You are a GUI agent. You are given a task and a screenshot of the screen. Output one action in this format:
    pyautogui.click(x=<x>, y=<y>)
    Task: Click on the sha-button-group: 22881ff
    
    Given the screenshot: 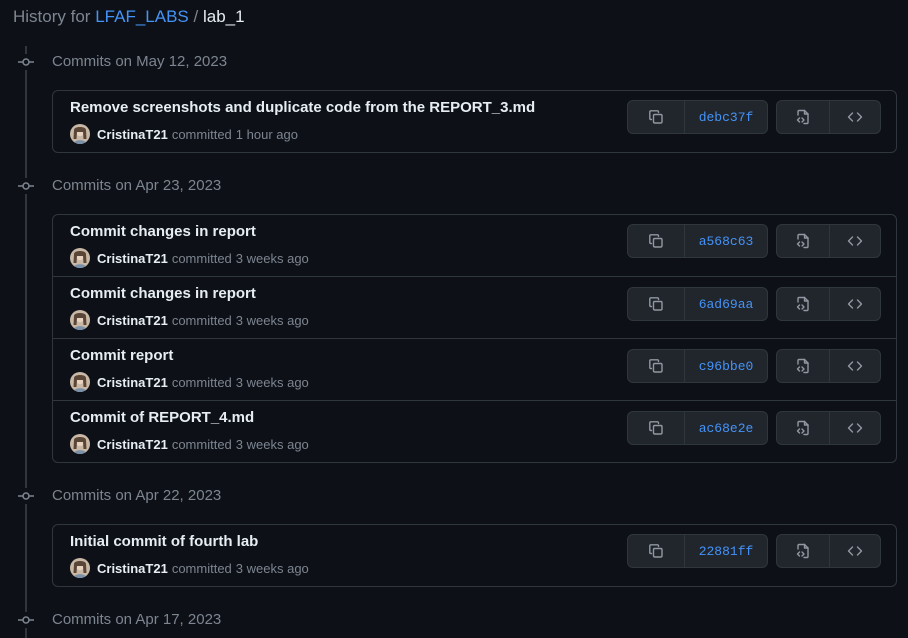 What is the action you would take?
    pyautogui.click(x=697, y=551)
    